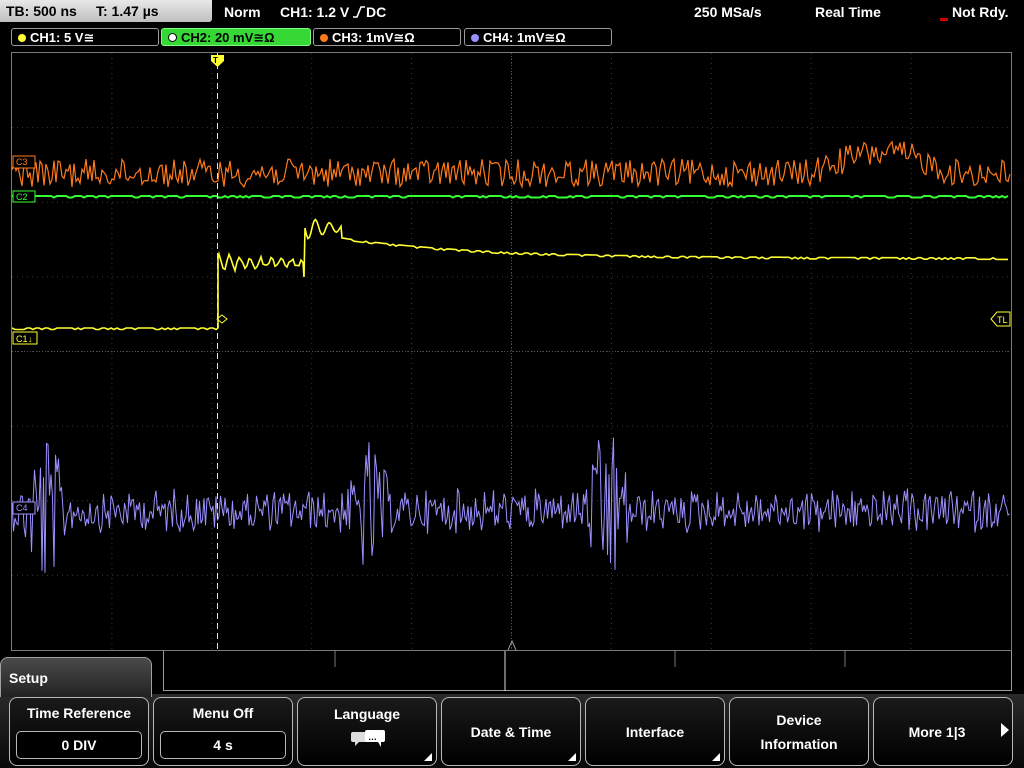  What do you see at coordinates (376, 12) in the screenshot?
I see `trigger-coupling: DC` at bounding box center [376, 12].